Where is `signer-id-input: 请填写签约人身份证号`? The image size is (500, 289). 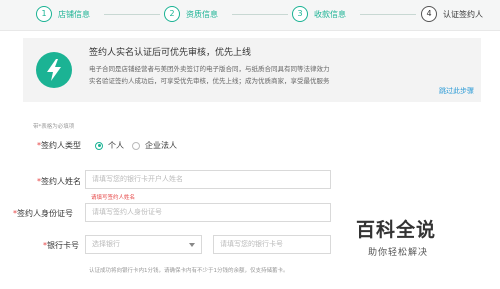 signer-id-input: 请填写签约人身份证号 is located at coordinates (208, 212).